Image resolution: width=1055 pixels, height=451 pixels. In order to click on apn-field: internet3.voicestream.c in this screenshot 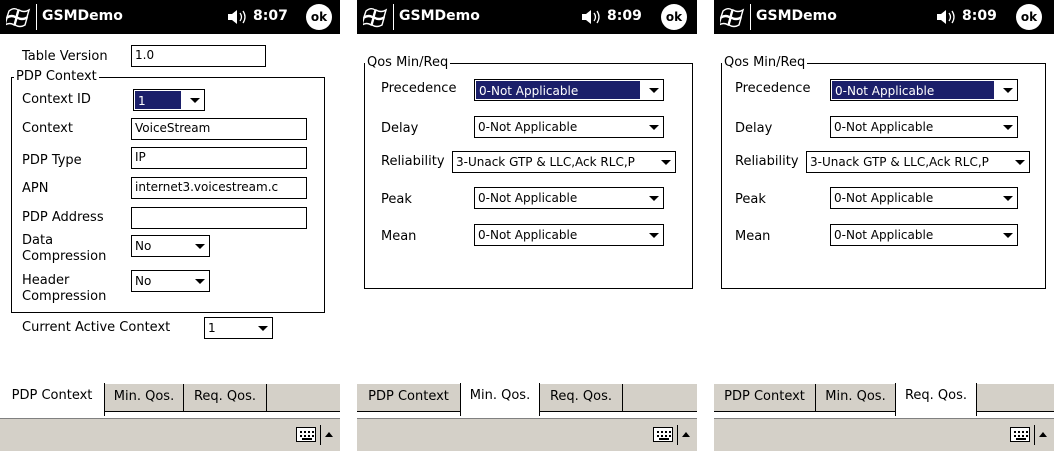, I will do `click(219, 188)`.